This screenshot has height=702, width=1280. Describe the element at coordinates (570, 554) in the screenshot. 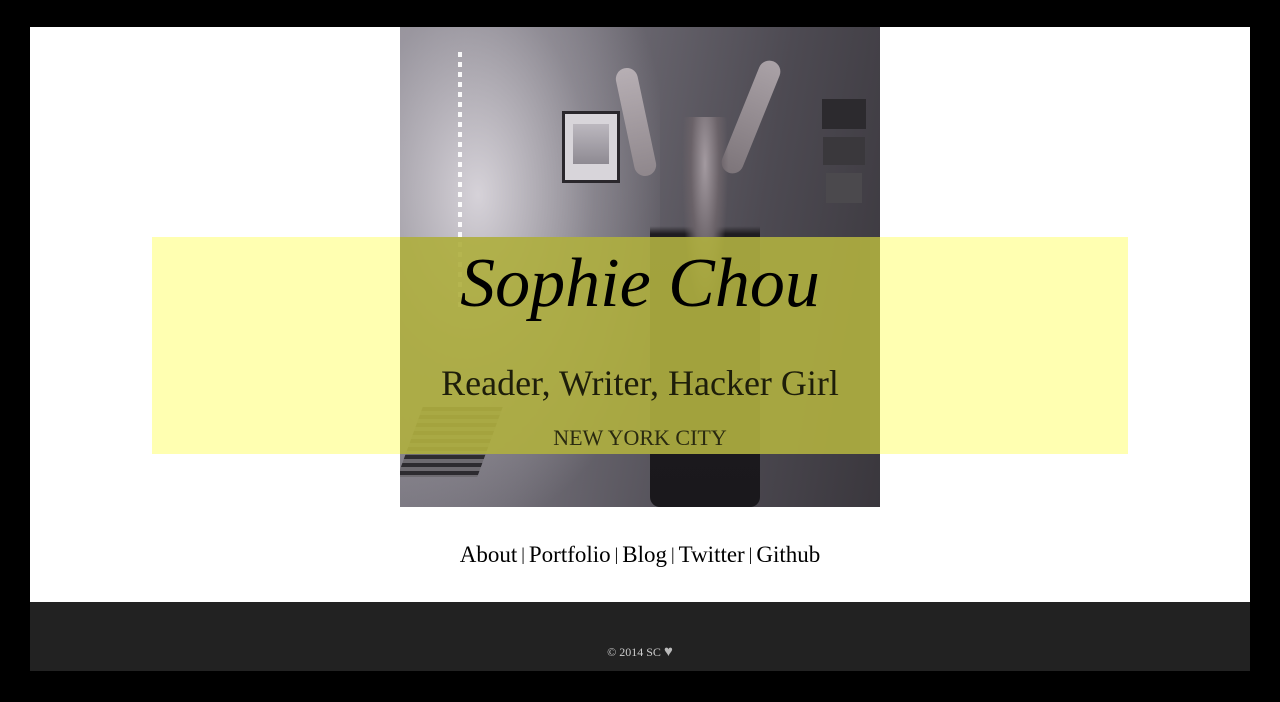

I see `nav-link-portfolio: Portfolio` at that location.